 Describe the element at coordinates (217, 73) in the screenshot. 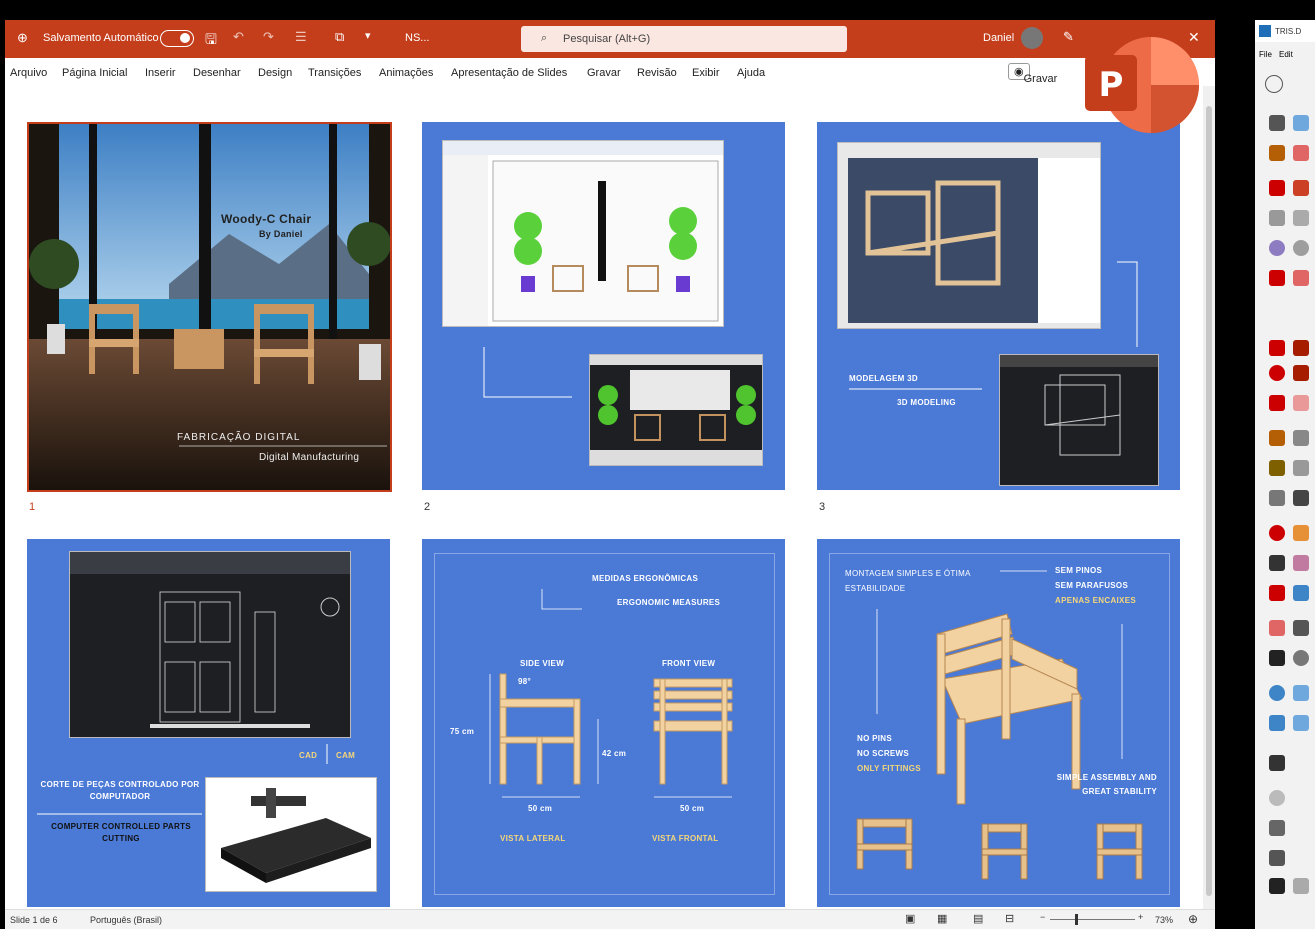

I see `tab-desenhar: Desenhar` at that location.